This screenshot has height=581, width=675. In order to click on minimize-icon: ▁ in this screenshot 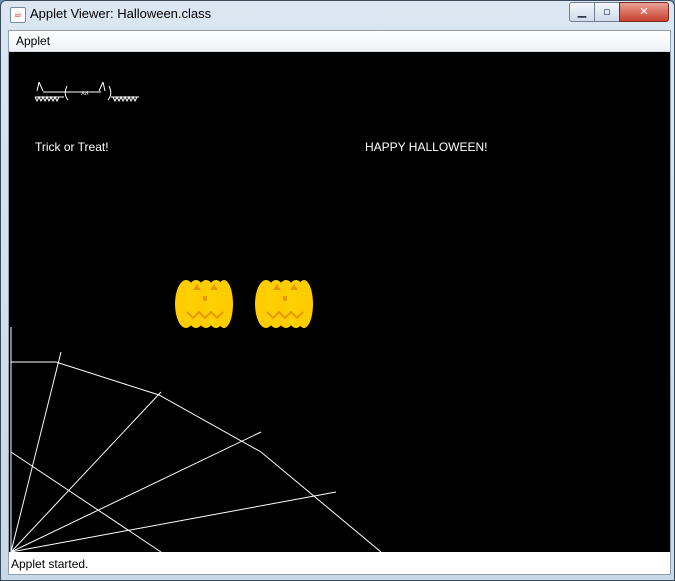, I will do `click(582, 11)`.